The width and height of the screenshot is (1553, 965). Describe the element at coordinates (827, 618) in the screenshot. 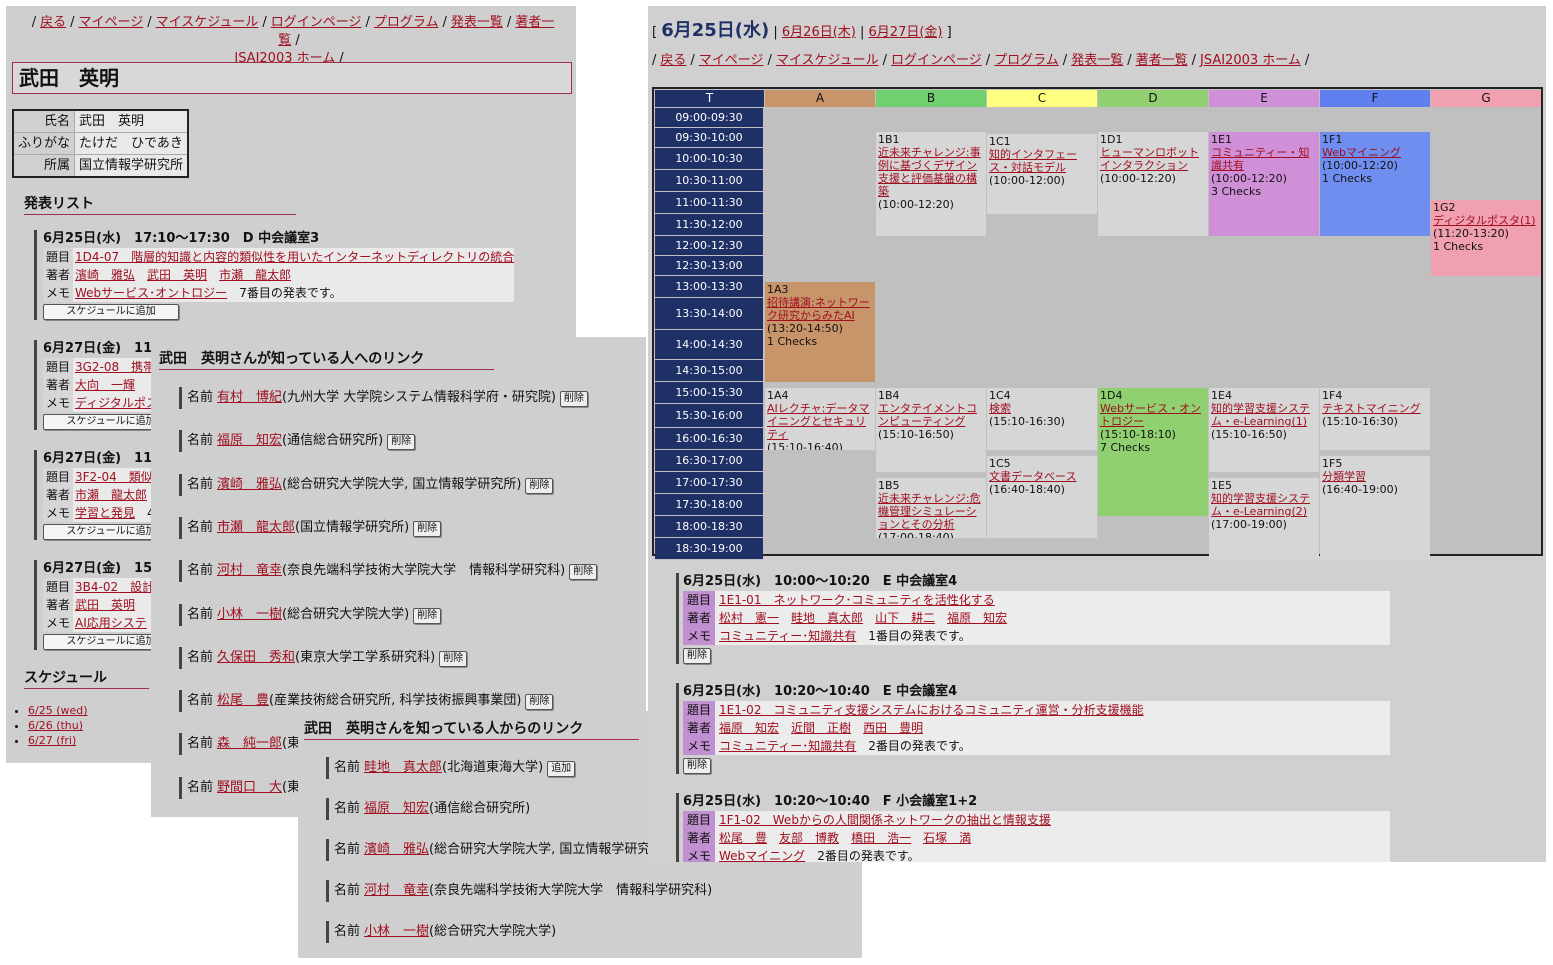

I see `author-link: 畦地 真太郎` at that location.